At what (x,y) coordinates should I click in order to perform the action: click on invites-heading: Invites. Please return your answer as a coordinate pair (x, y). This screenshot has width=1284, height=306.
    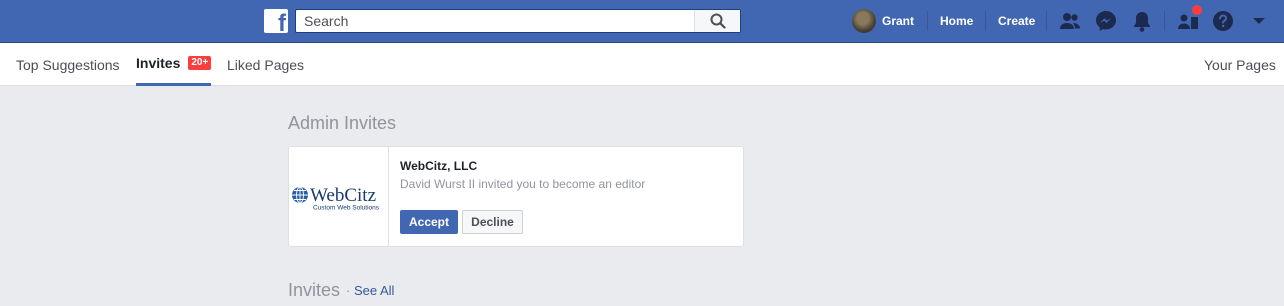
    Looking at the image, I should click on (314, 290).